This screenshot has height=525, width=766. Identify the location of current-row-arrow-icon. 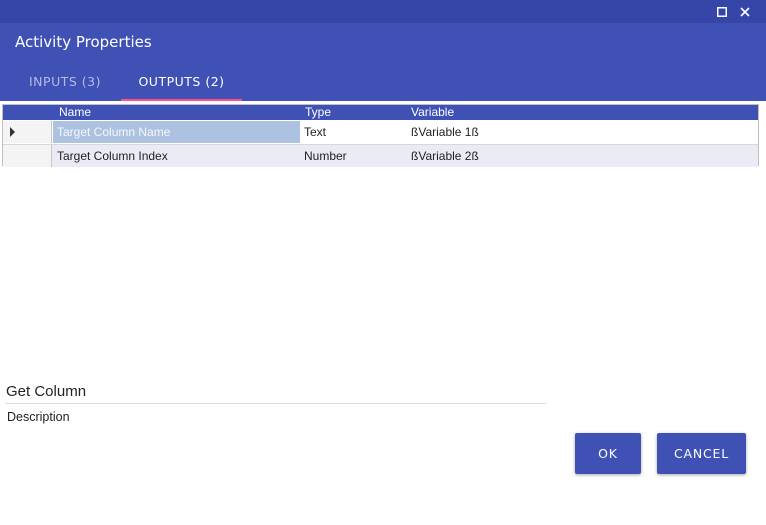
(12, 132).